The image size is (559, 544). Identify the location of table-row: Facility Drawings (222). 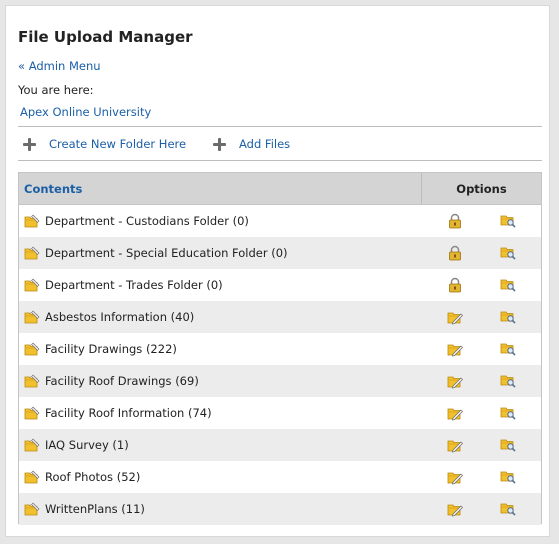
(280, 349).